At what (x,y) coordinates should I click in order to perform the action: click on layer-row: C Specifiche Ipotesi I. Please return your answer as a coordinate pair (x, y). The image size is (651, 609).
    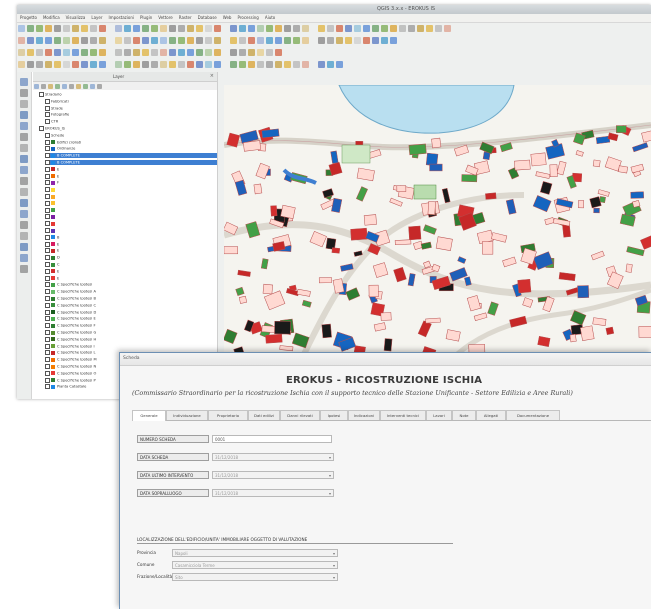
    Looking at the image, I should click on (131, 346).